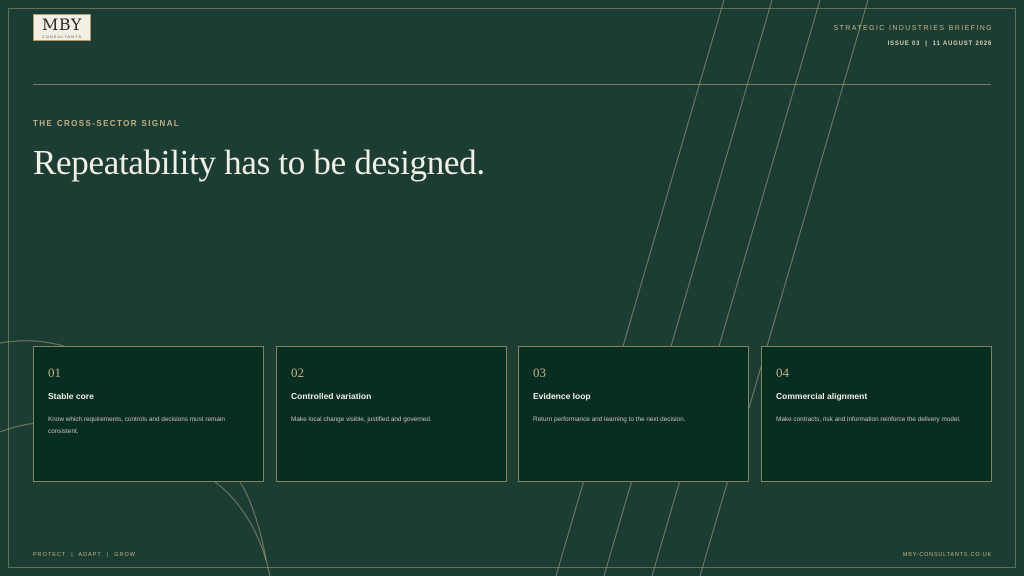 The width and height of the screenshot is (1024, 576). Describe the element at coordinates (297, 372) in the screenshot. I see `card-number: 02` at that location.